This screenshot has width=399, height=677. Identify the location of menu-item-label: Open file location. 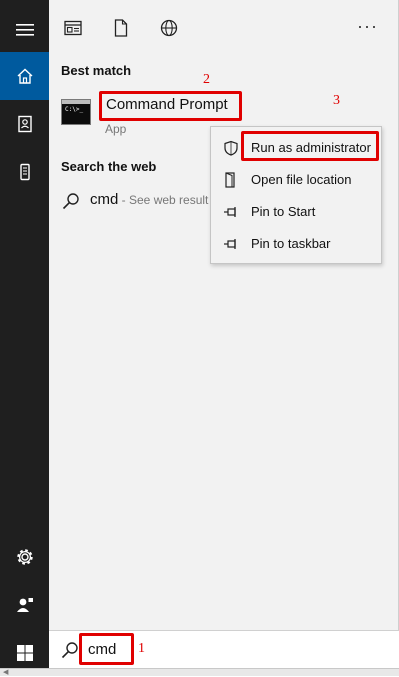
(301, 179).